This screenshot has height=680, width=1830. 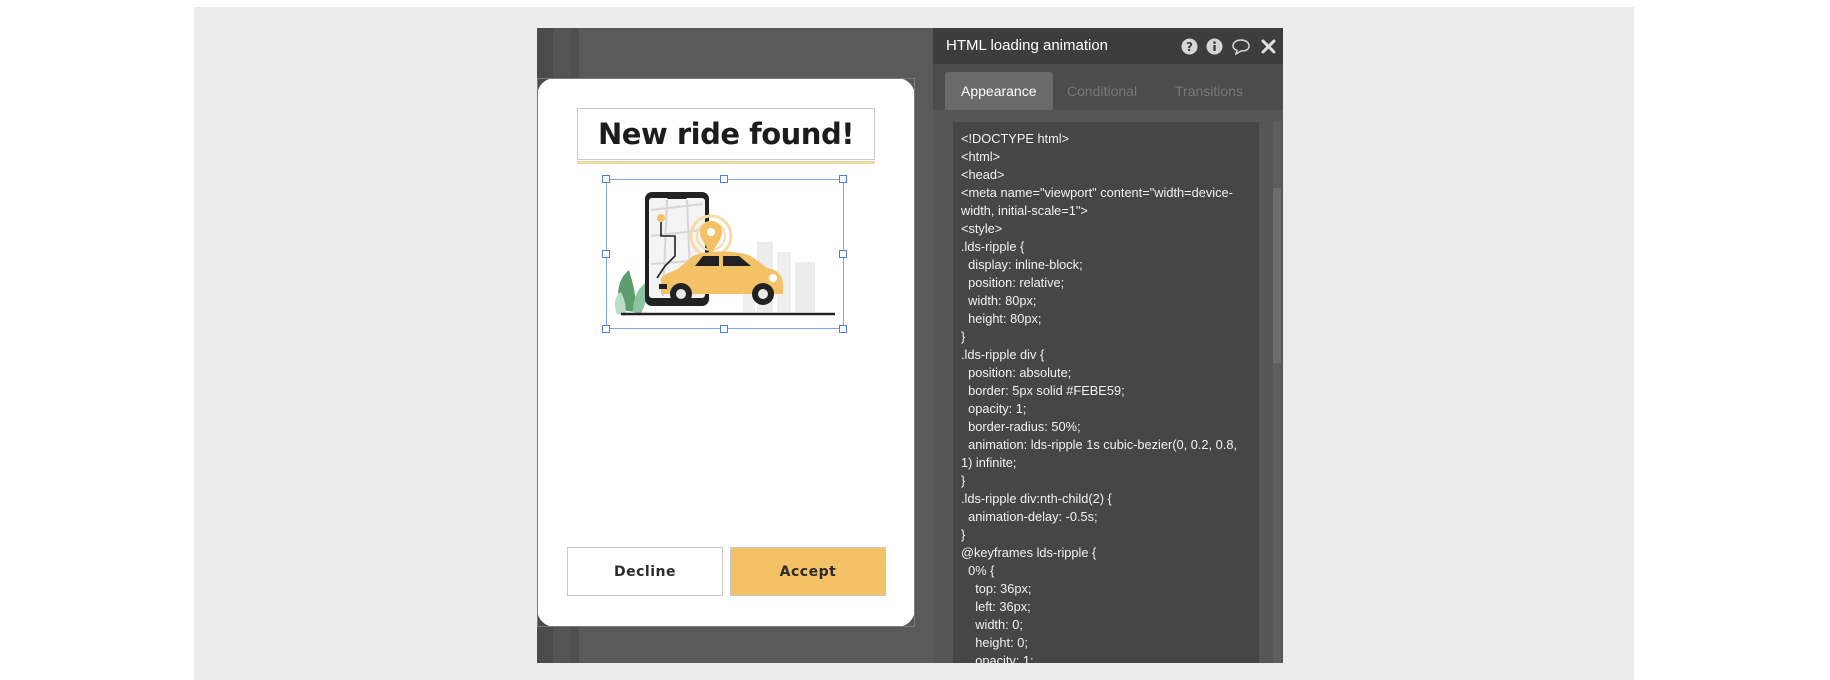 What do you see at coordinates (645, 571) in the screenshot?
I see `decline-button: Decline` at bounding box center [645, 571].